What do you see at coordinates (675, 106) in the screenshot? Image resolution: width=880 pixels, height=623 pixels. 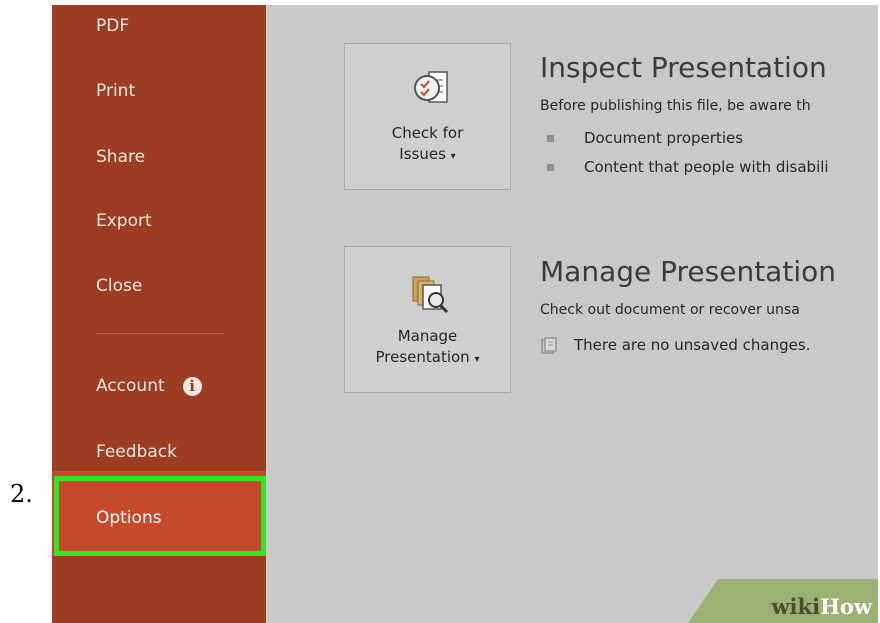 I see `inspect-description: Before publishing this file, be aware th` at bounding box center [675, 106].